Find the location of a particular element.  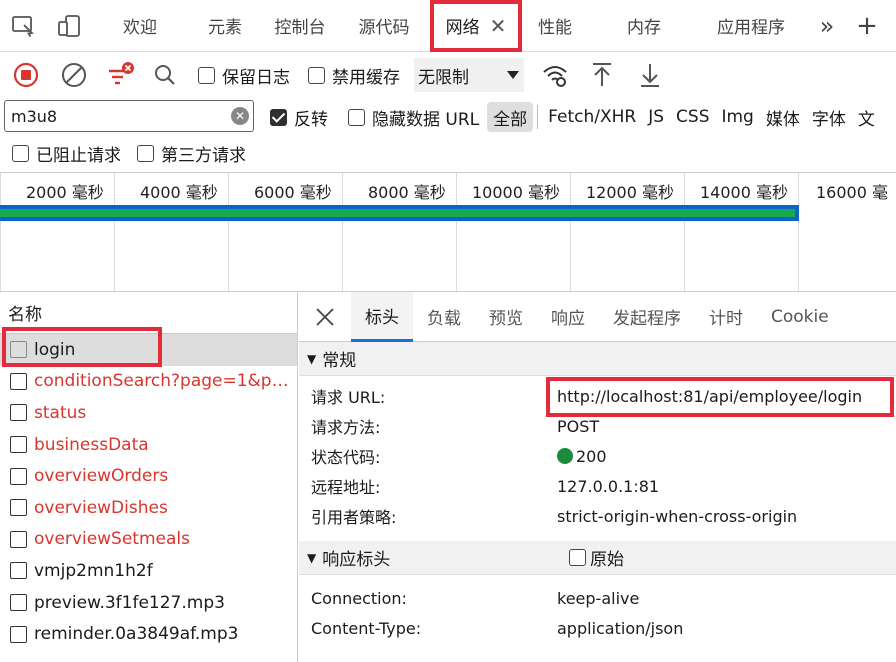

type-filter-css: CSS is located at coordinates (692, 117).